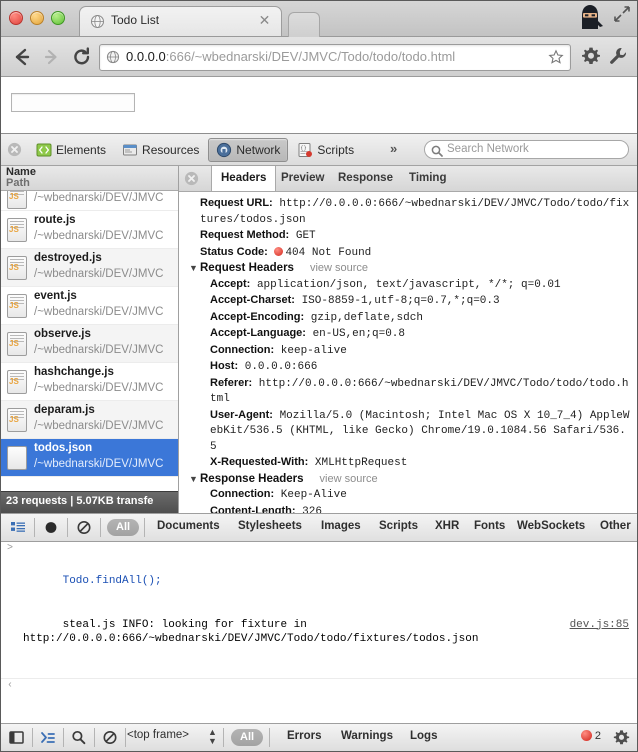 This screenshot has height=752, width=638. I want to click on request-name: destroyed.js, so click(68, 258).